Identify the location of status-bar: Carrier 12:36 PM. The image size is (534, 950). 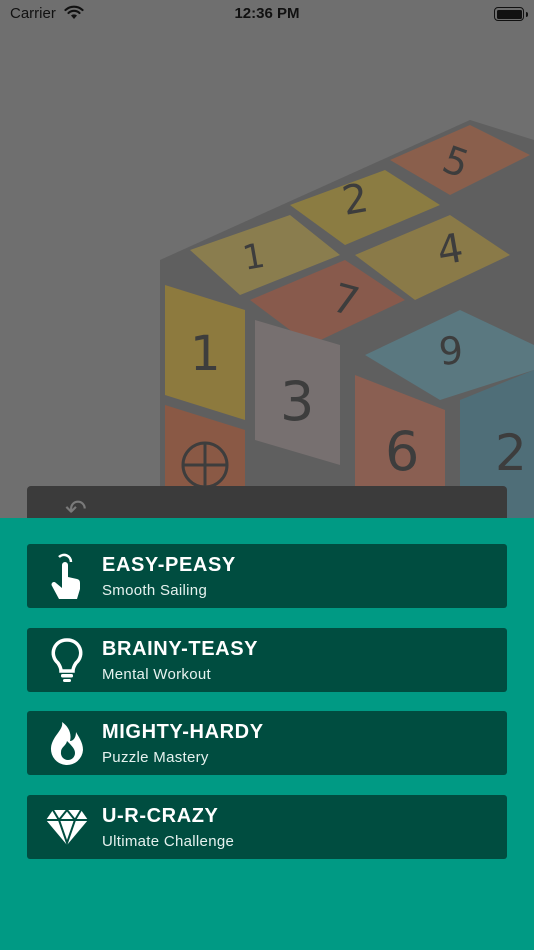
(267, 15).